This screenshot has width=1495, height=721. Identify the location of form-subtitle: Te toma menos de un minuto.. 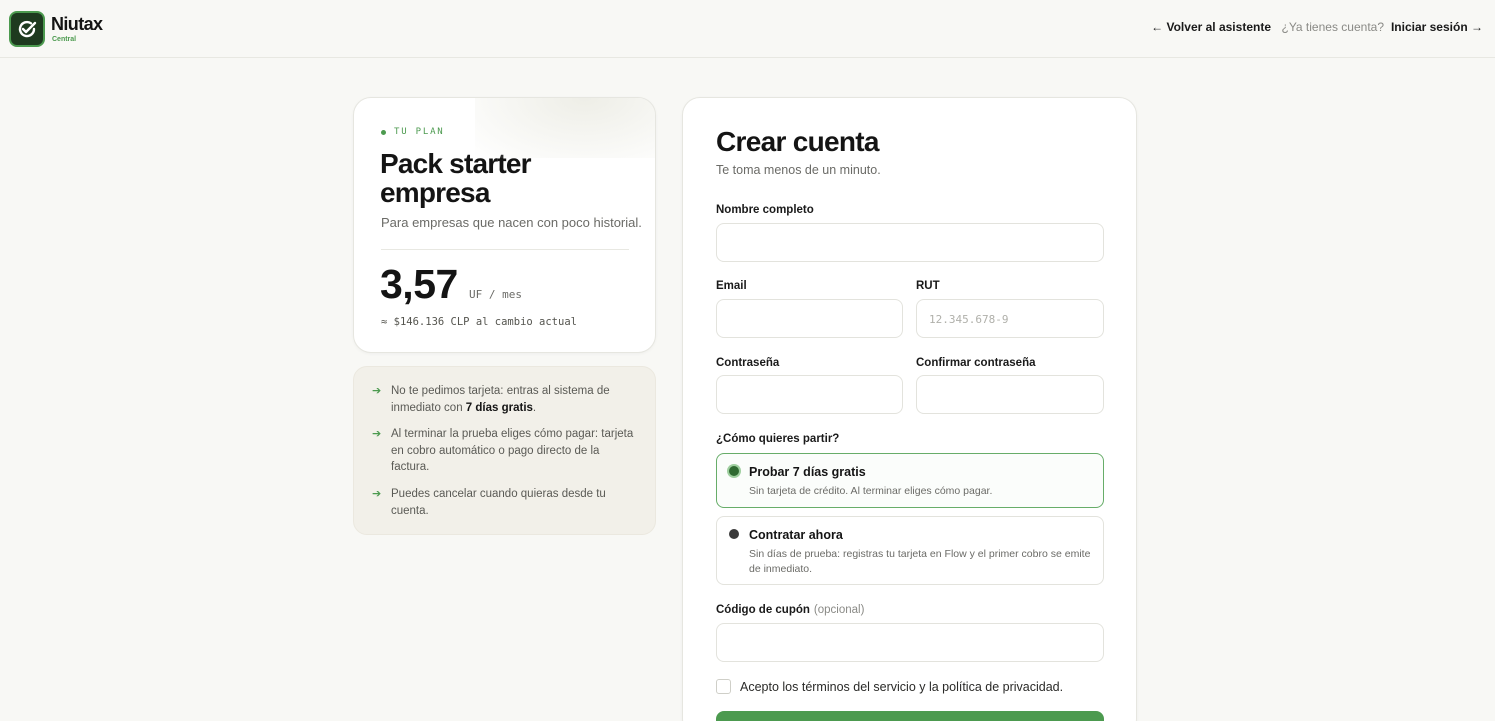
(798, 170).